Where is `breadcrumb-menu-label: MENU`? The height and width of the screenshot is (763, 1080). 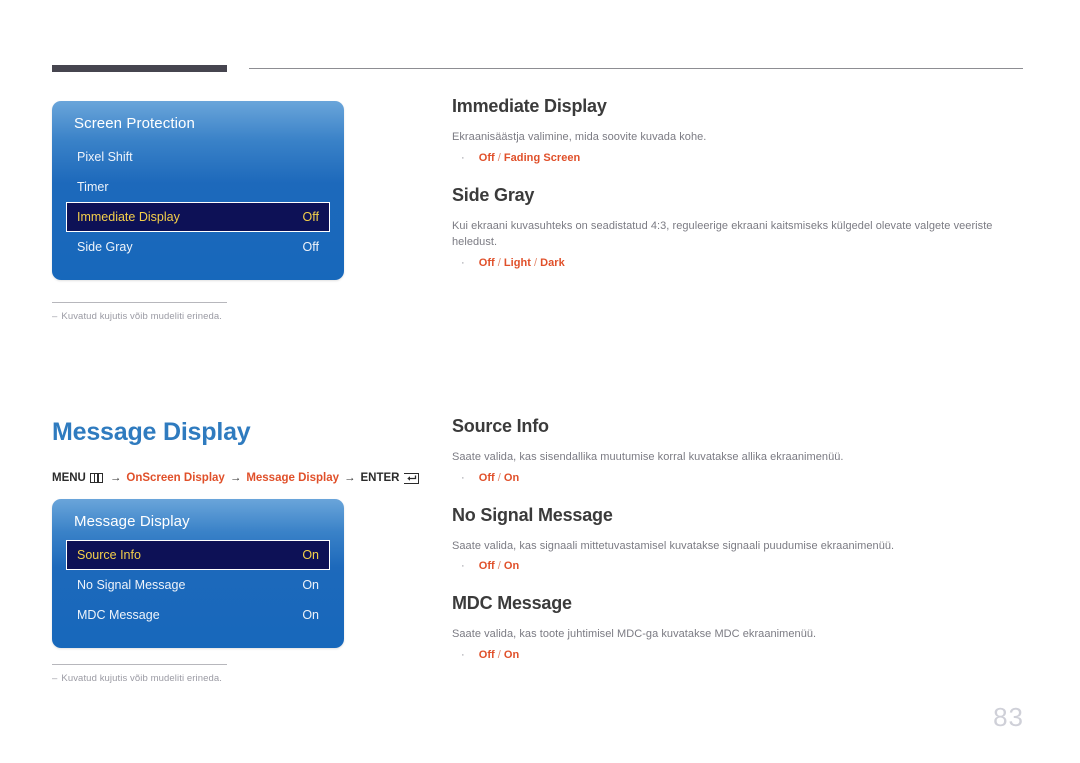
breadcrumb-menu-label: MENU is located at coordinates (69, 478).